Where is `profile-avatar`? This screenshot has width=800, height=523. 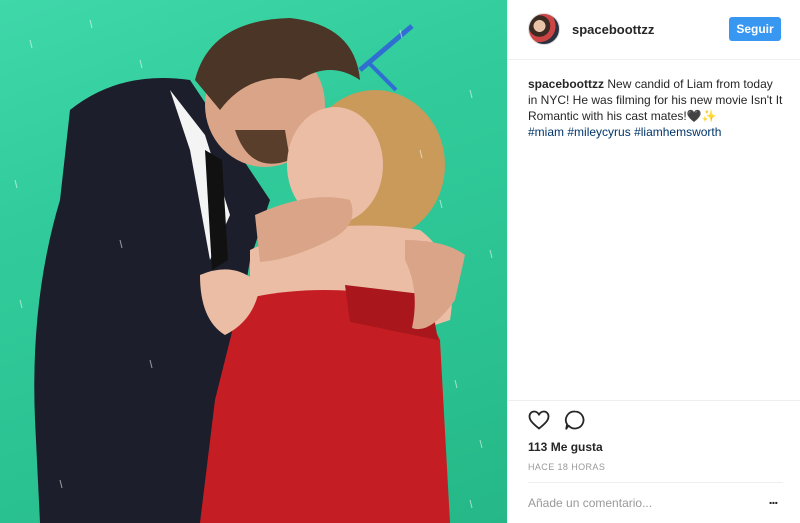 profile-avatar is located at coordinates (544, 29).